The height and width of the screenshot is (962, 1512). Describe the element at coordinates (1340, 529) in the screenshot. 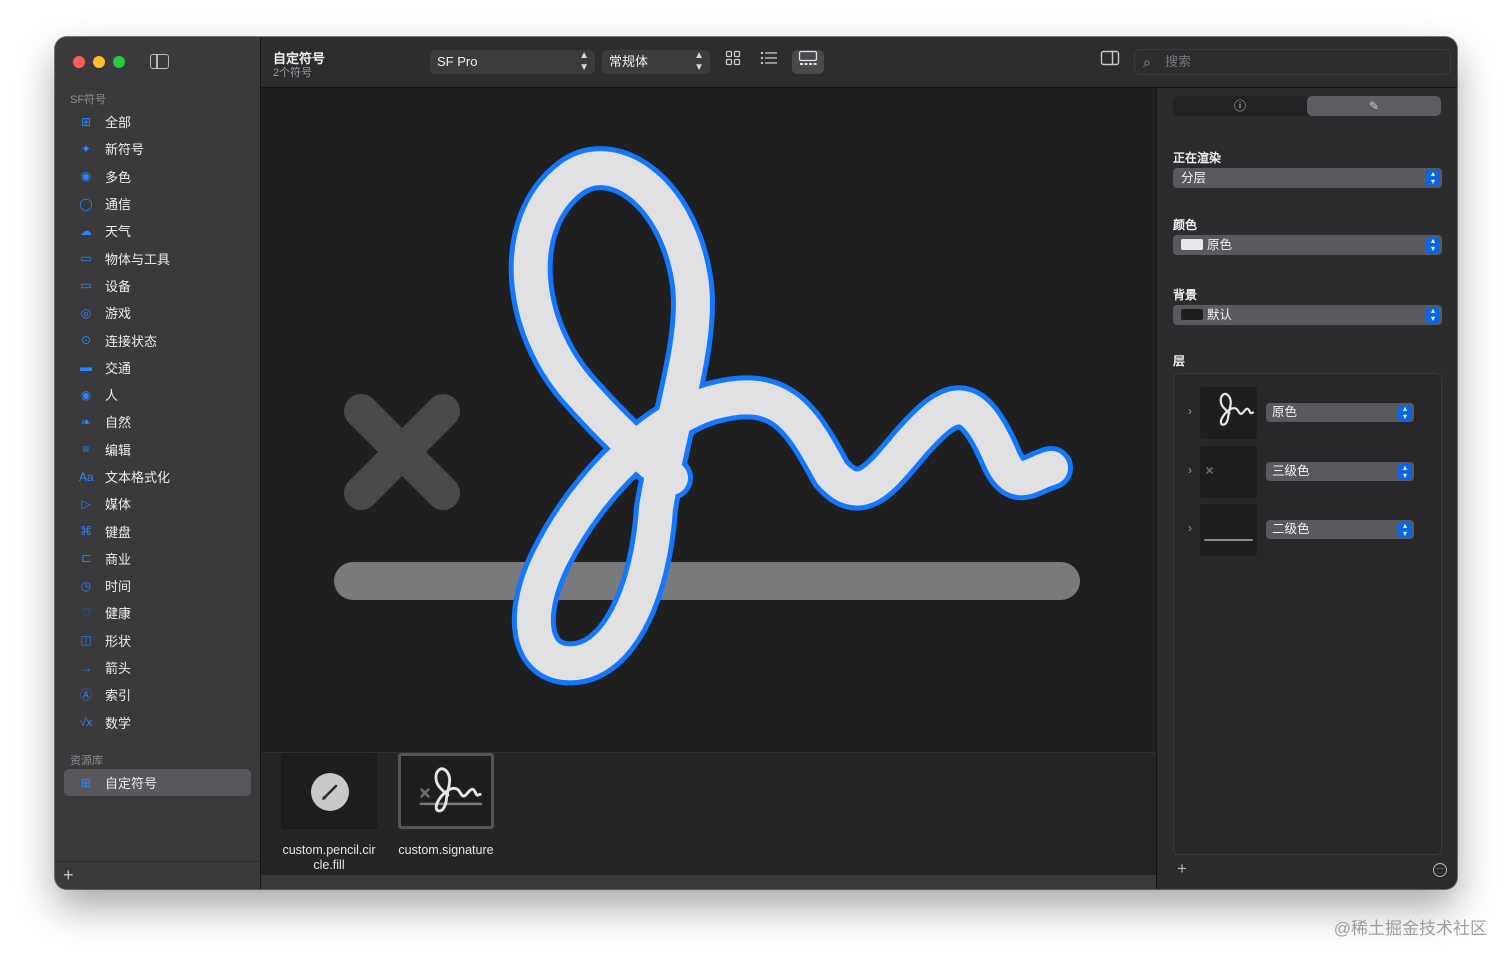

I see `layer-color-popup: 二级色 ▴ ▾` at that location.